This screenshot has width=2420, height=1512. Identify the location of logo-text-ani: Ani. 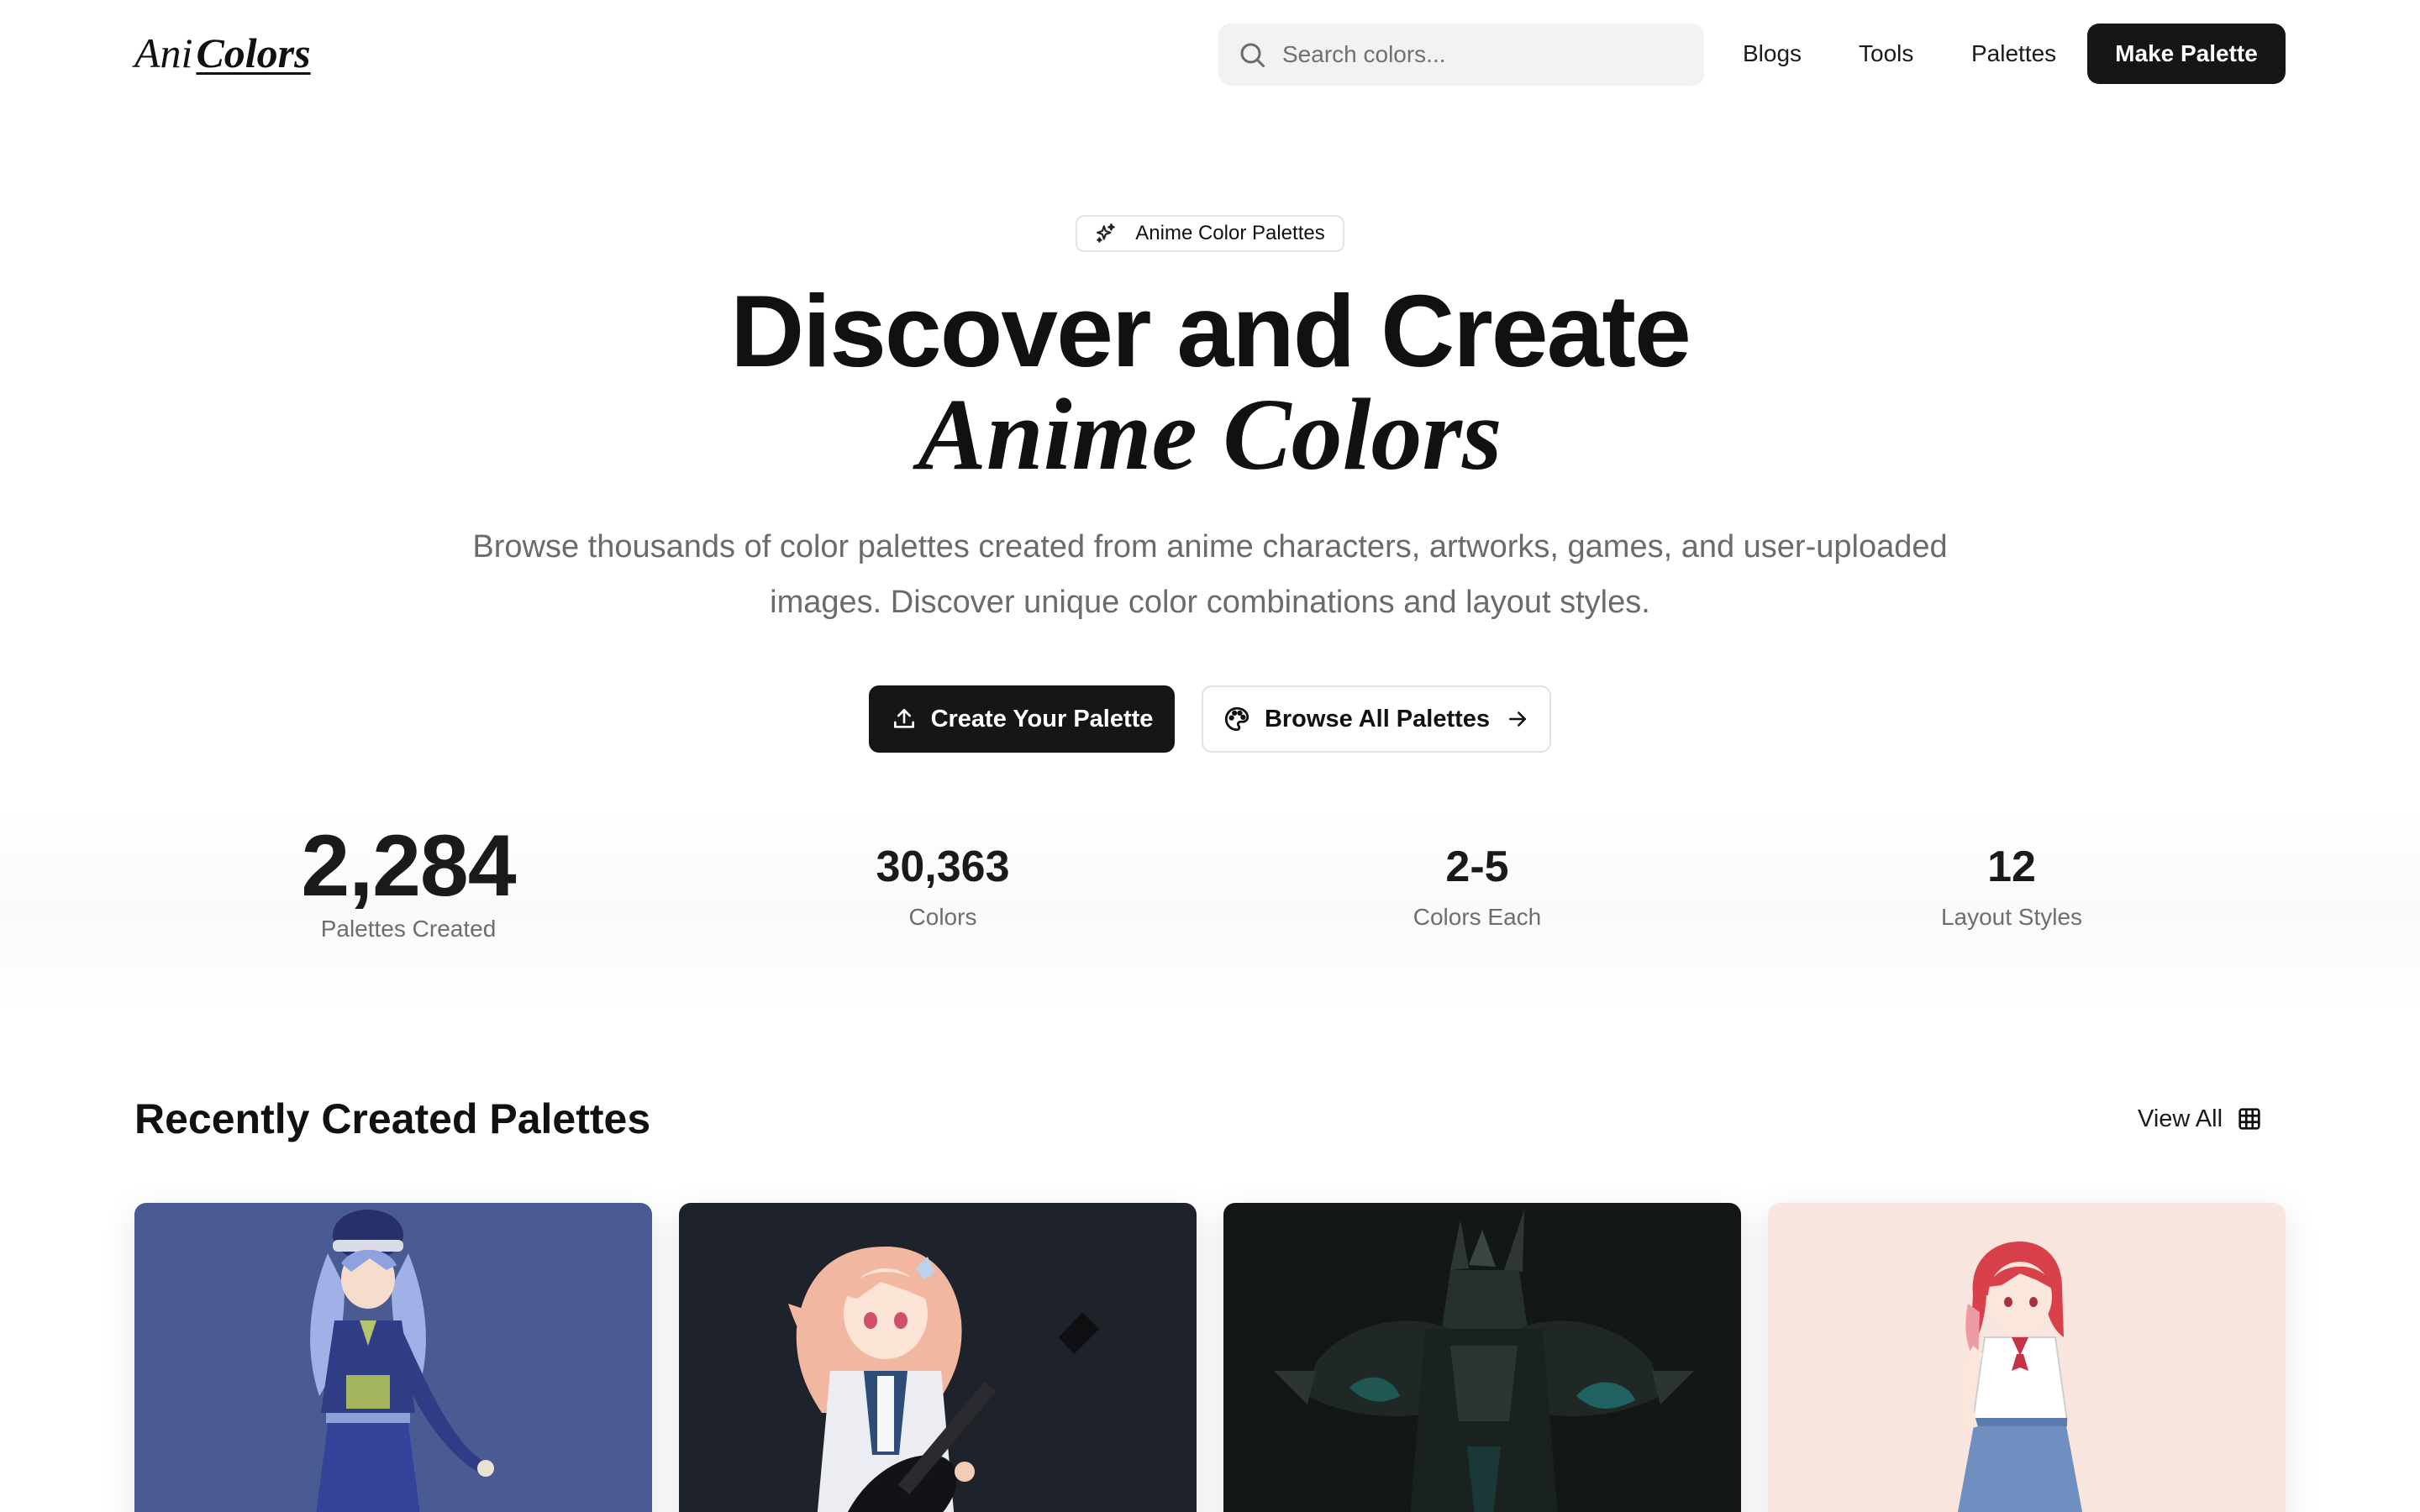
(163, 52).